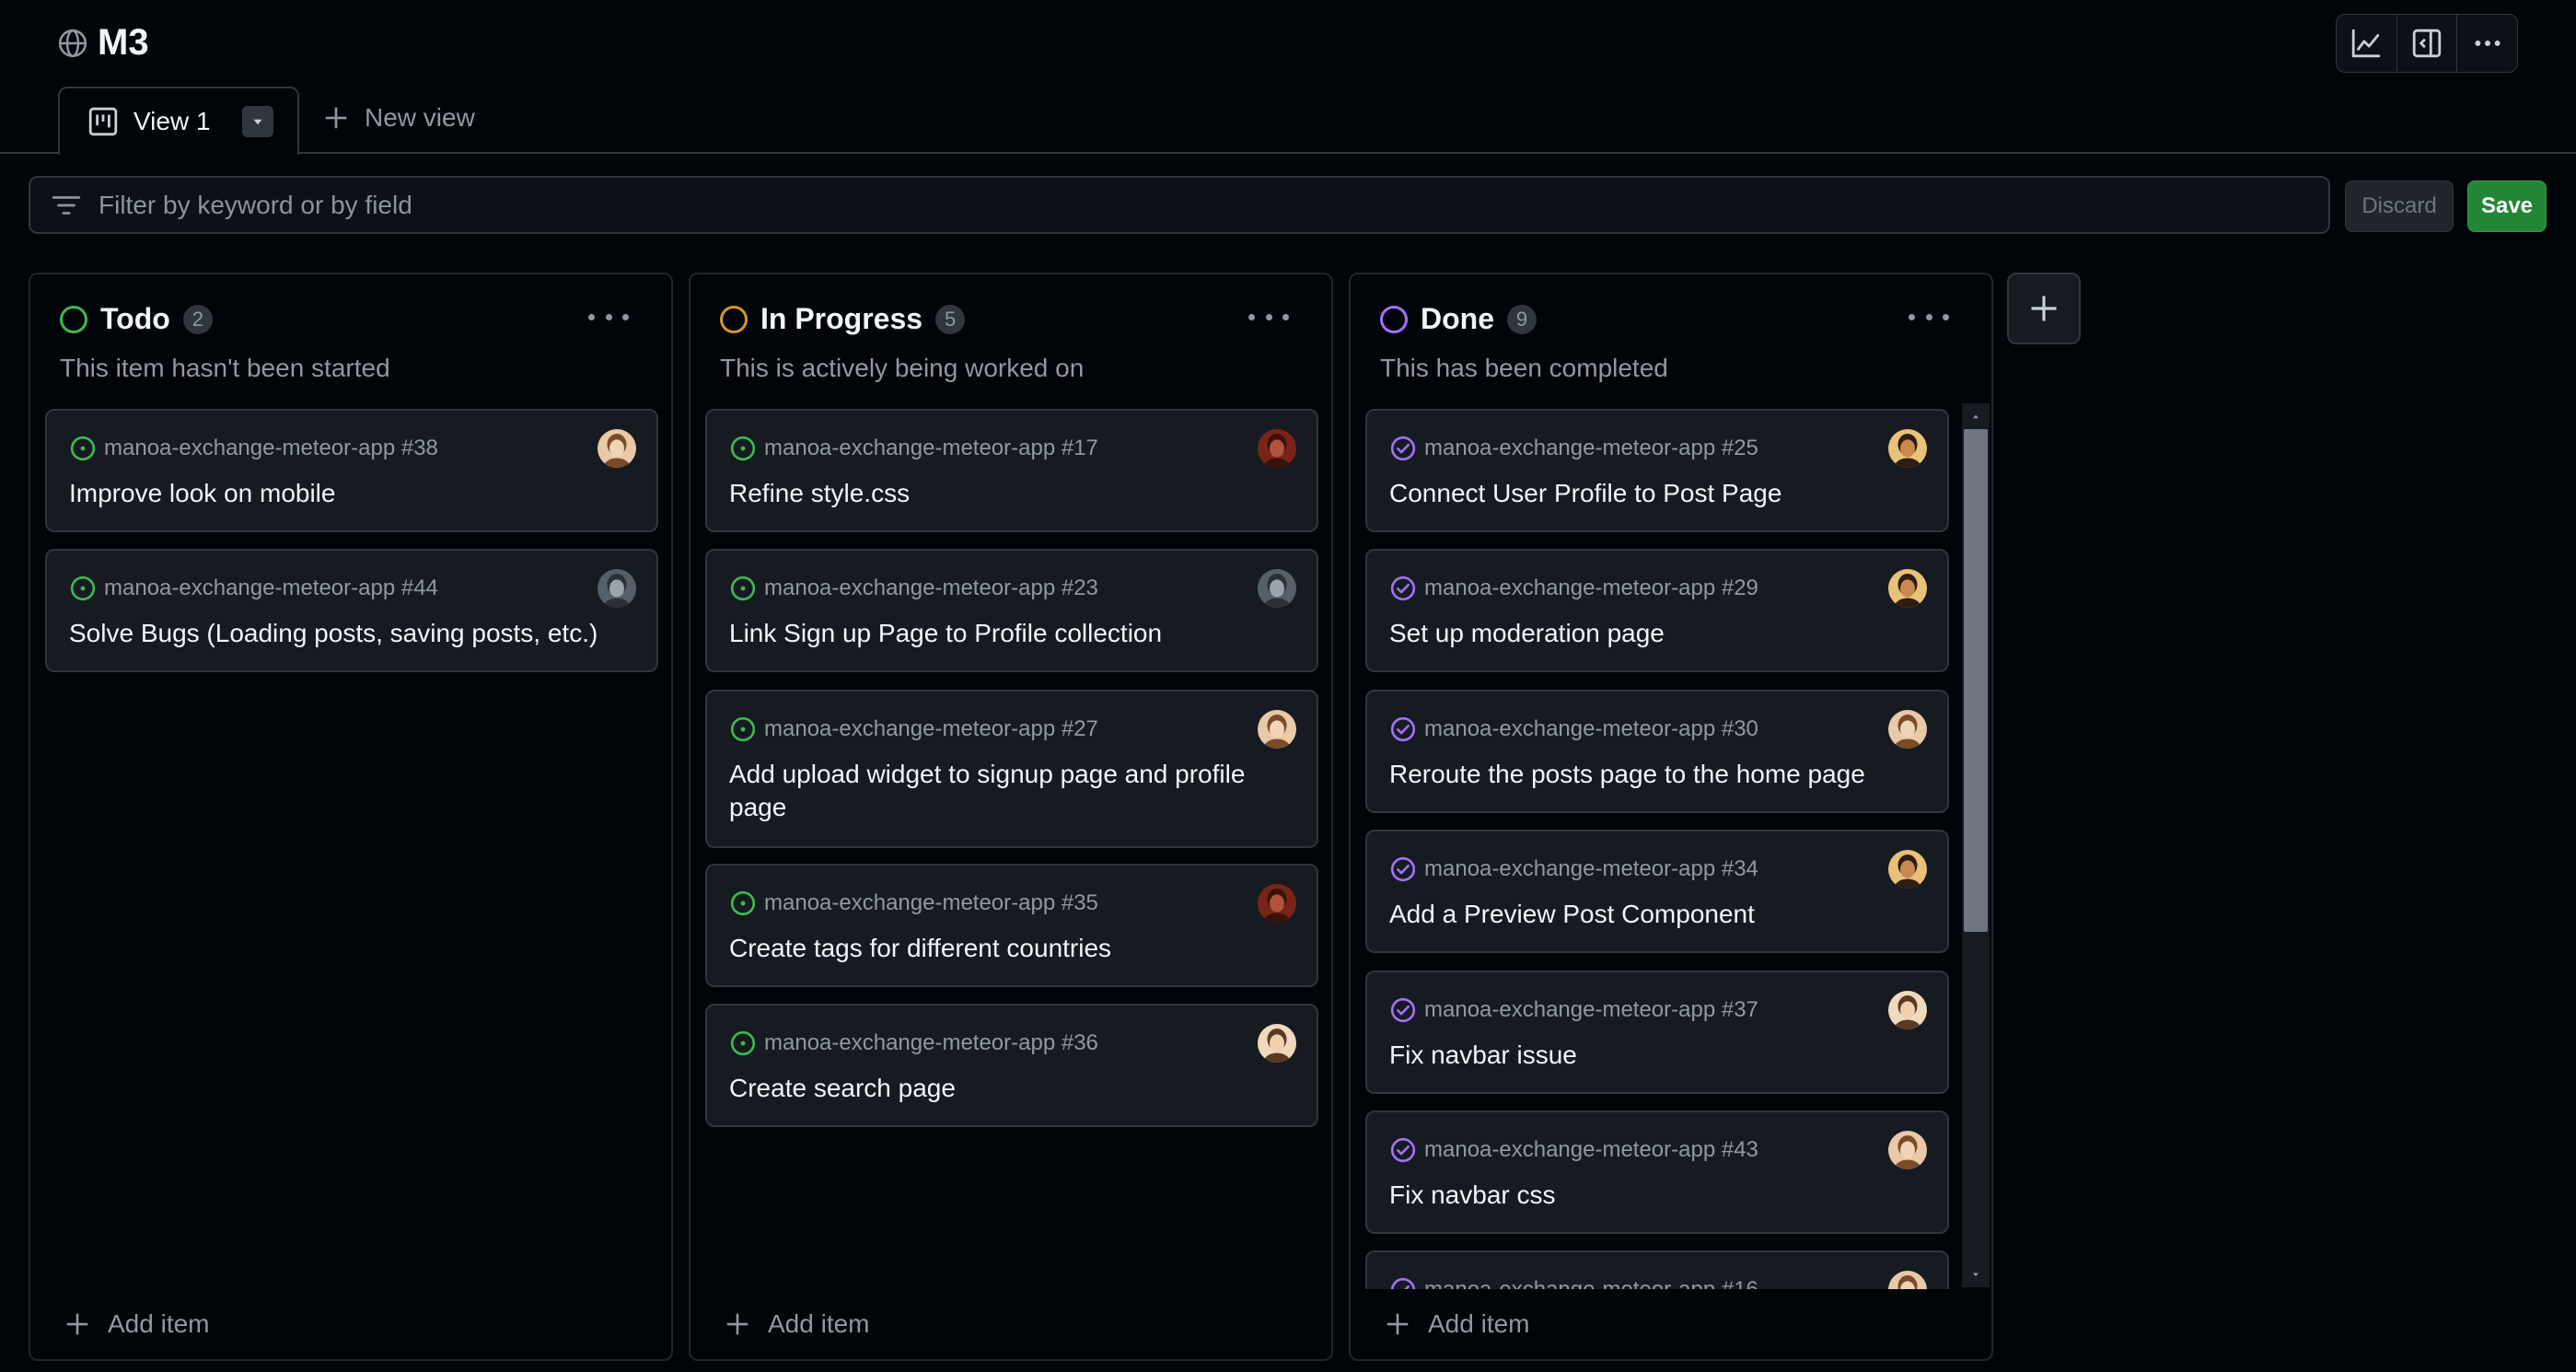  Describe the element at coordinates (1591, 448) in the screenshot. I see `card-repo-ref: manoa-exchange-meteor-app #25` at that location.